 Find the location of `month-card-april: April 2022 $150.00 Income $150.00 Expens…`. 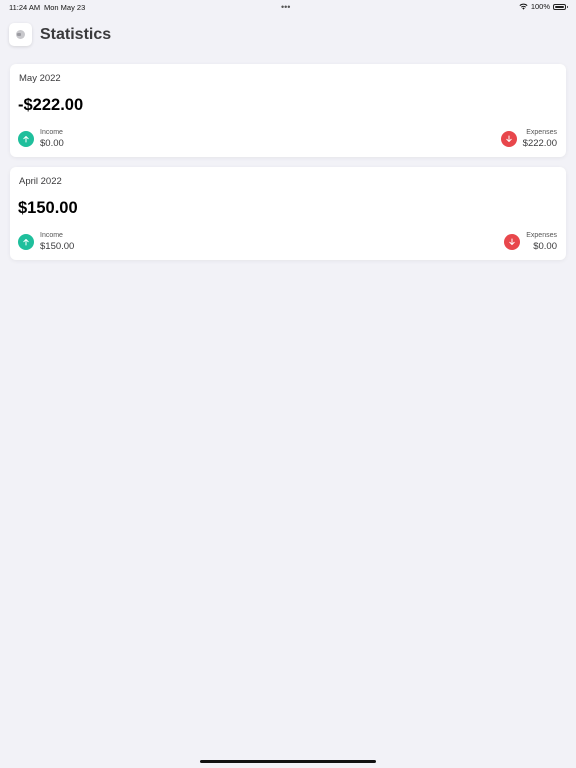

month-card-april: April 2022 $150.00 Income $150.00 Expens… is located at coordinates (288, 213).